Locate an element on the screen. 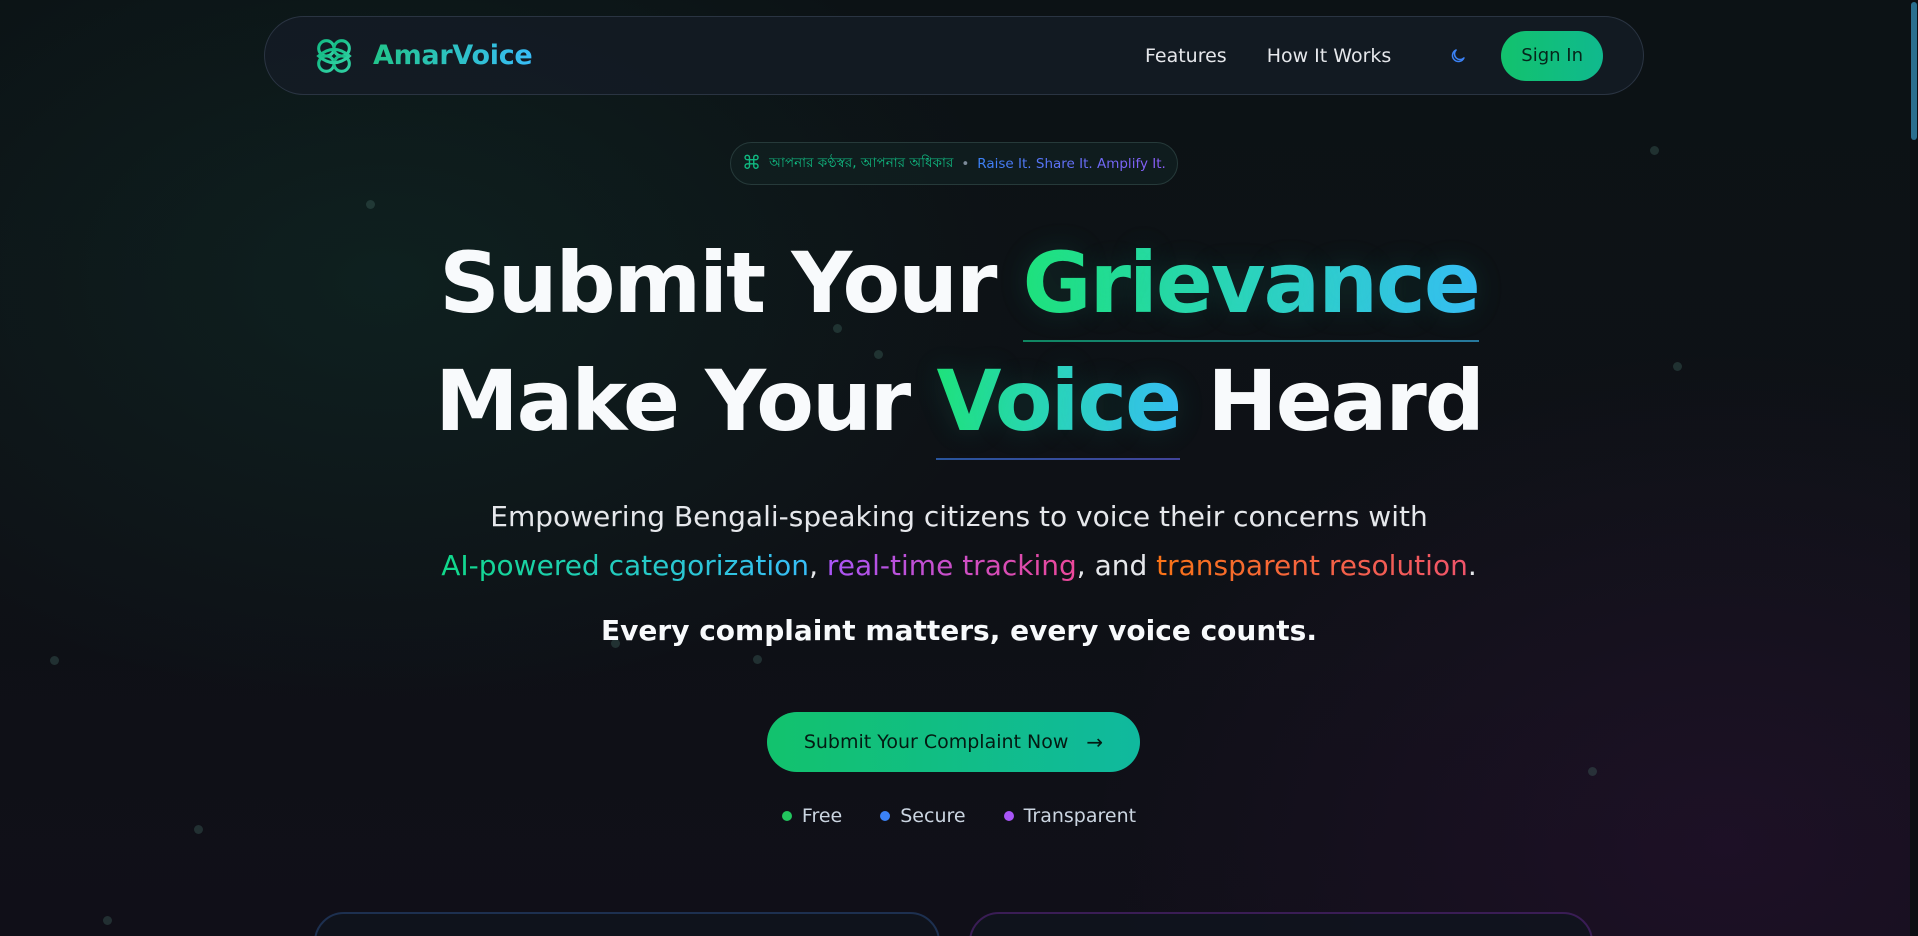  badge-free: Free is located at coordinates (812, 816).